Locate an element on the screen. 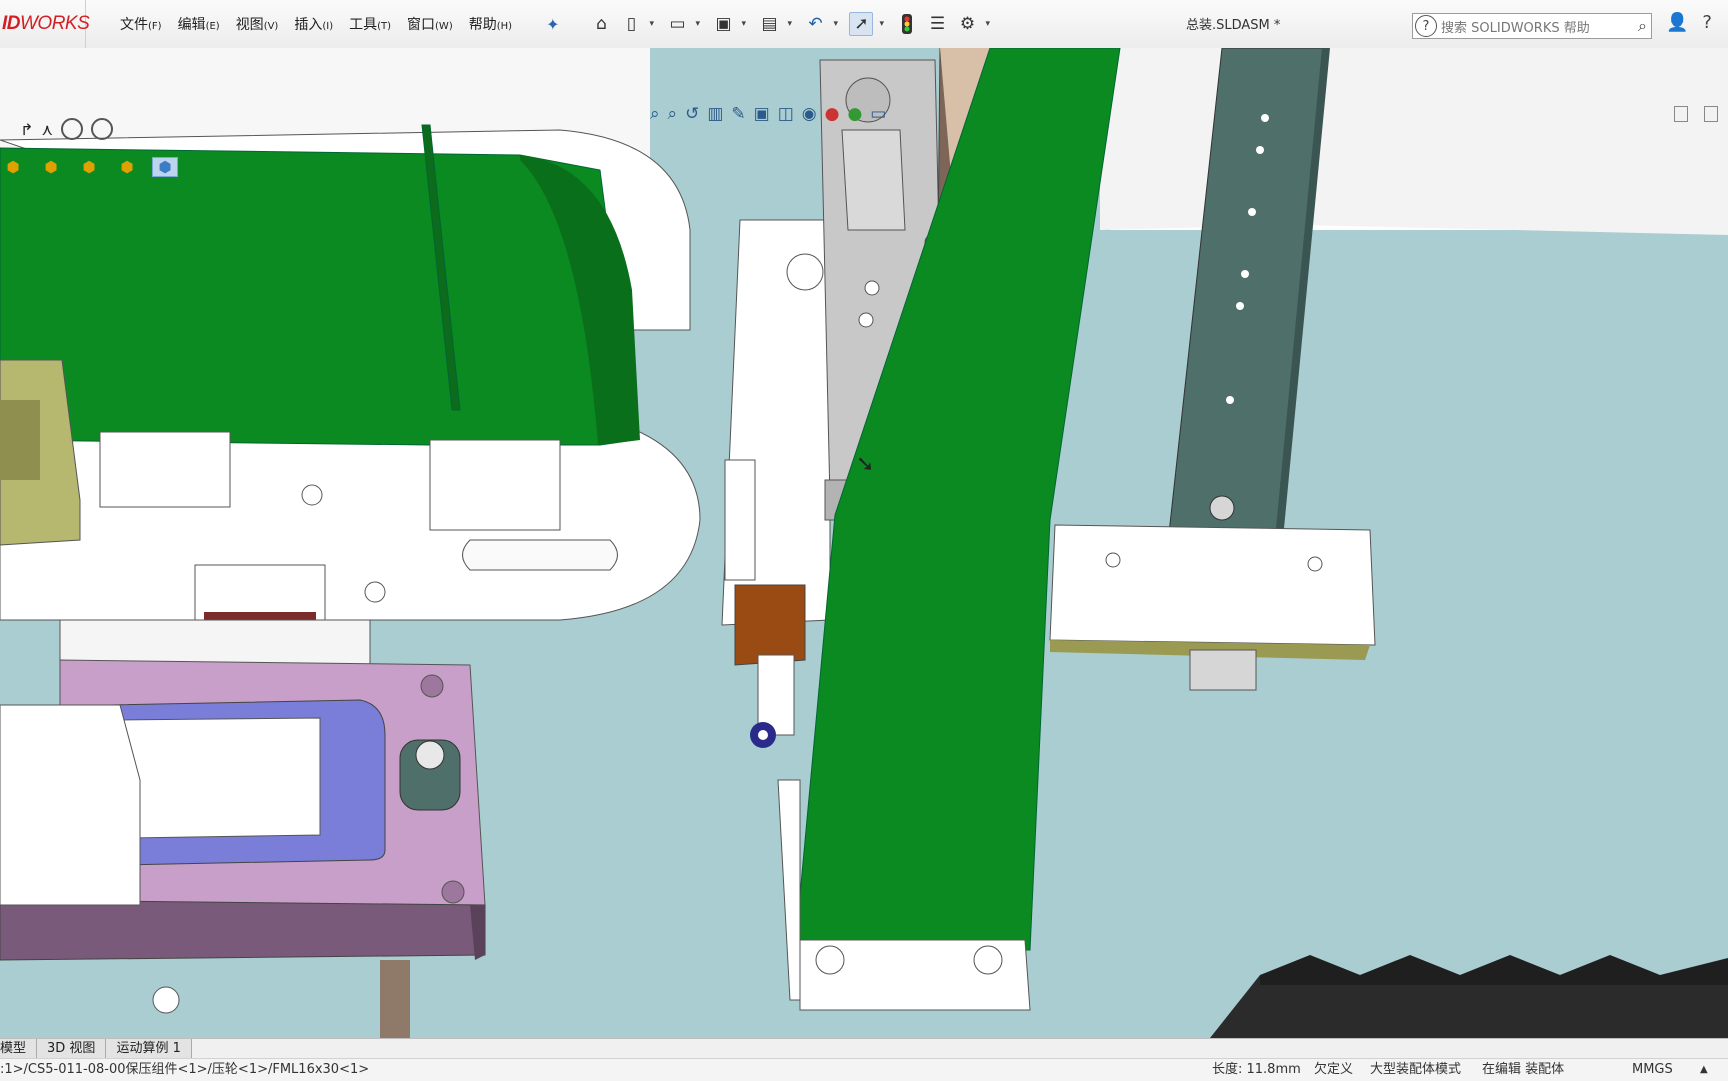 This screenshot has width=1728, height=1081. new-dropdown-icon: ▾ is located at coordinates (654, 24).